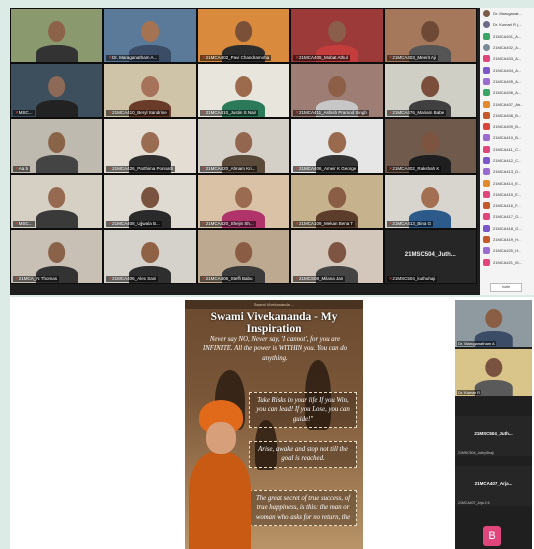 The height and width of the screenshot is (549, 534). I want to click on participant-name: 21MSC504_kuthuhaji, so click(412, 279).